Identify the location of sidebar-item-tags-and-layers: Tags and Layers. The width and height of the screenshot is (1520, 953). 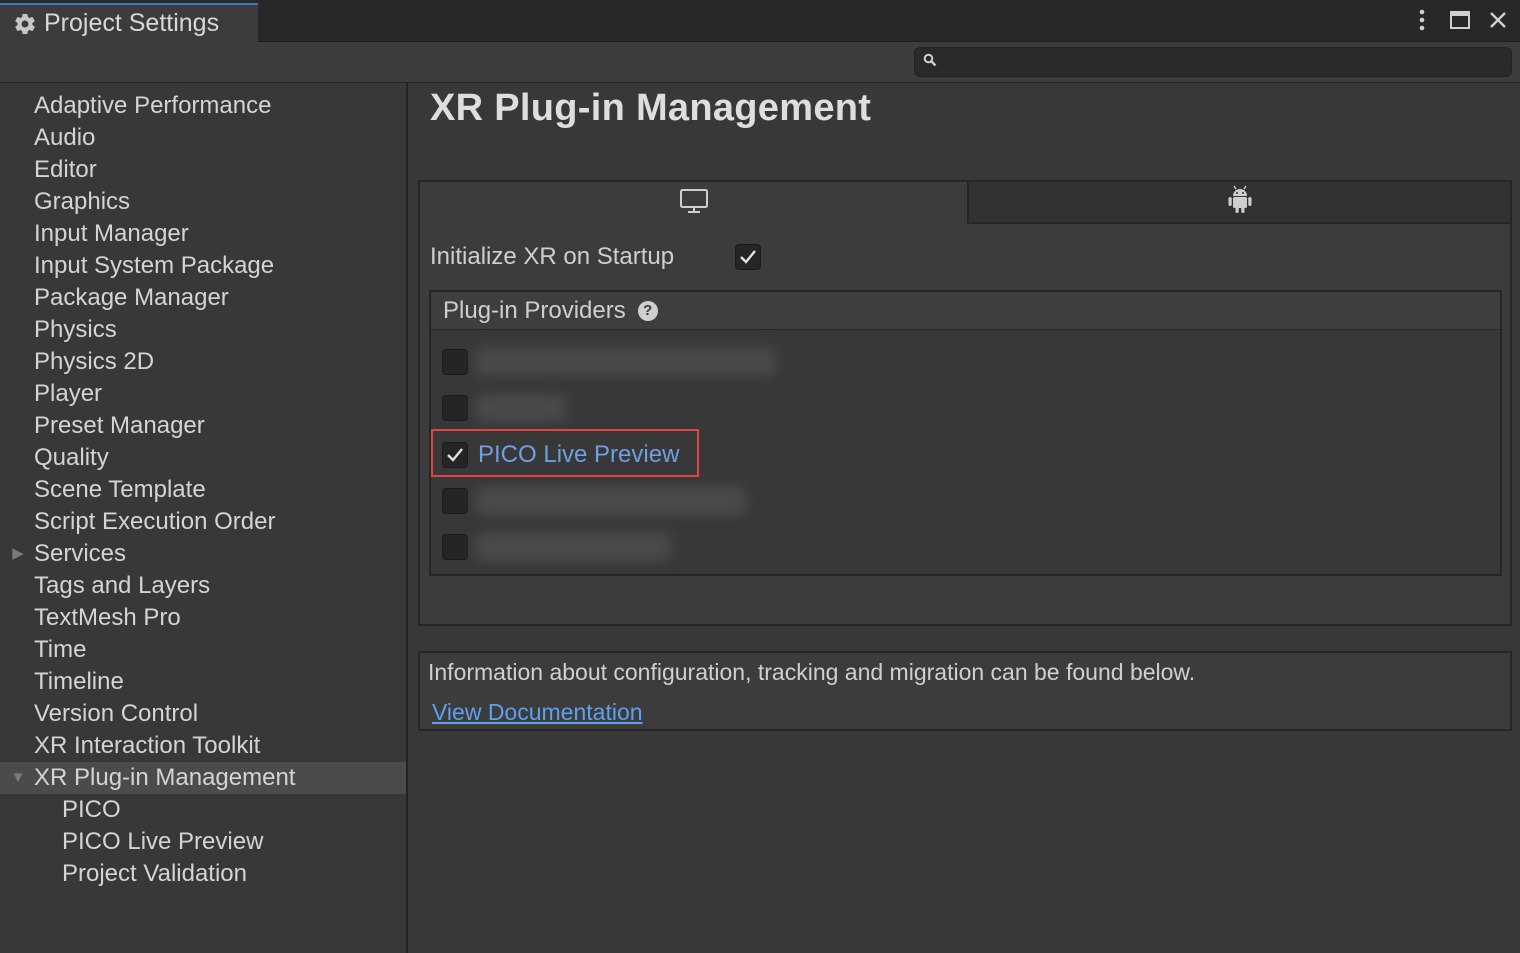
(203, 586).